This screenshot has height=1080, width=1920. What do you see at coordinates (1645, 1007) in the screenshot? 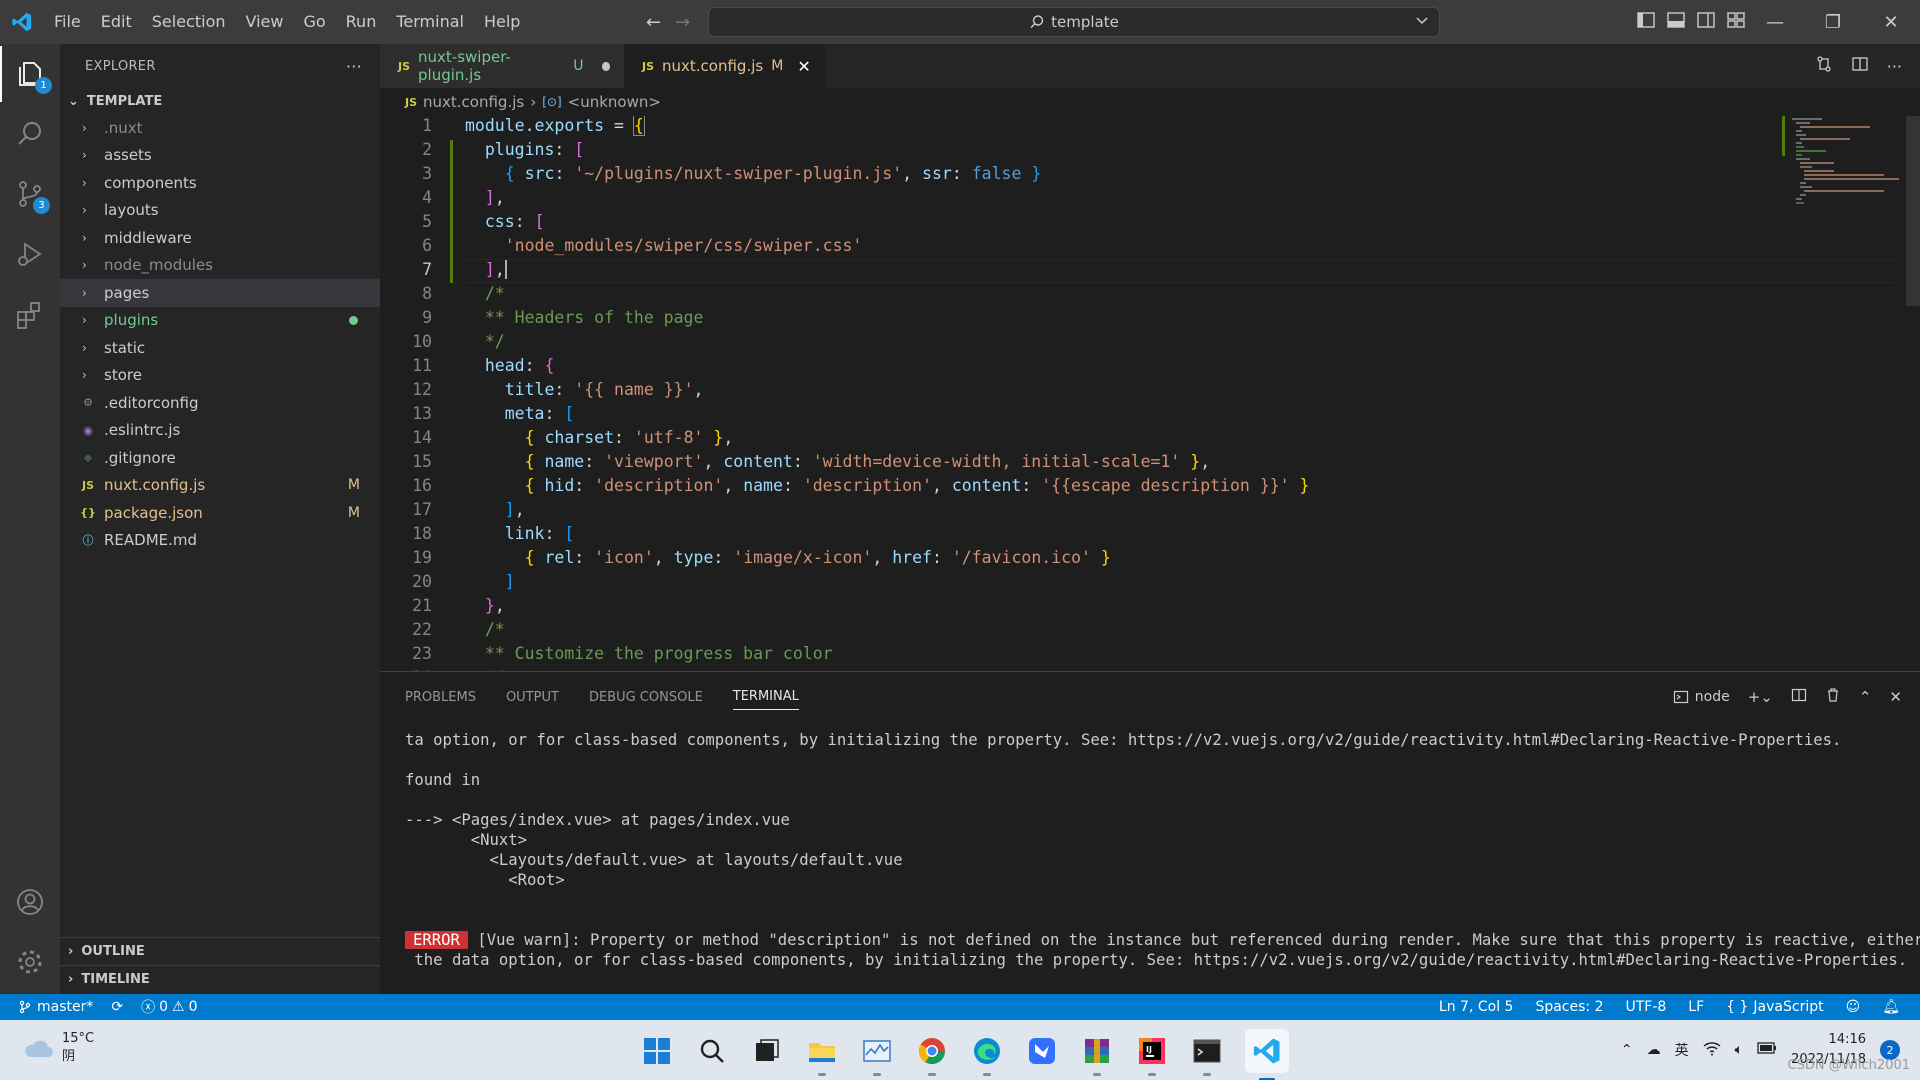
I see `encoding: UTF-8` at bounding box center [1645, 1007].